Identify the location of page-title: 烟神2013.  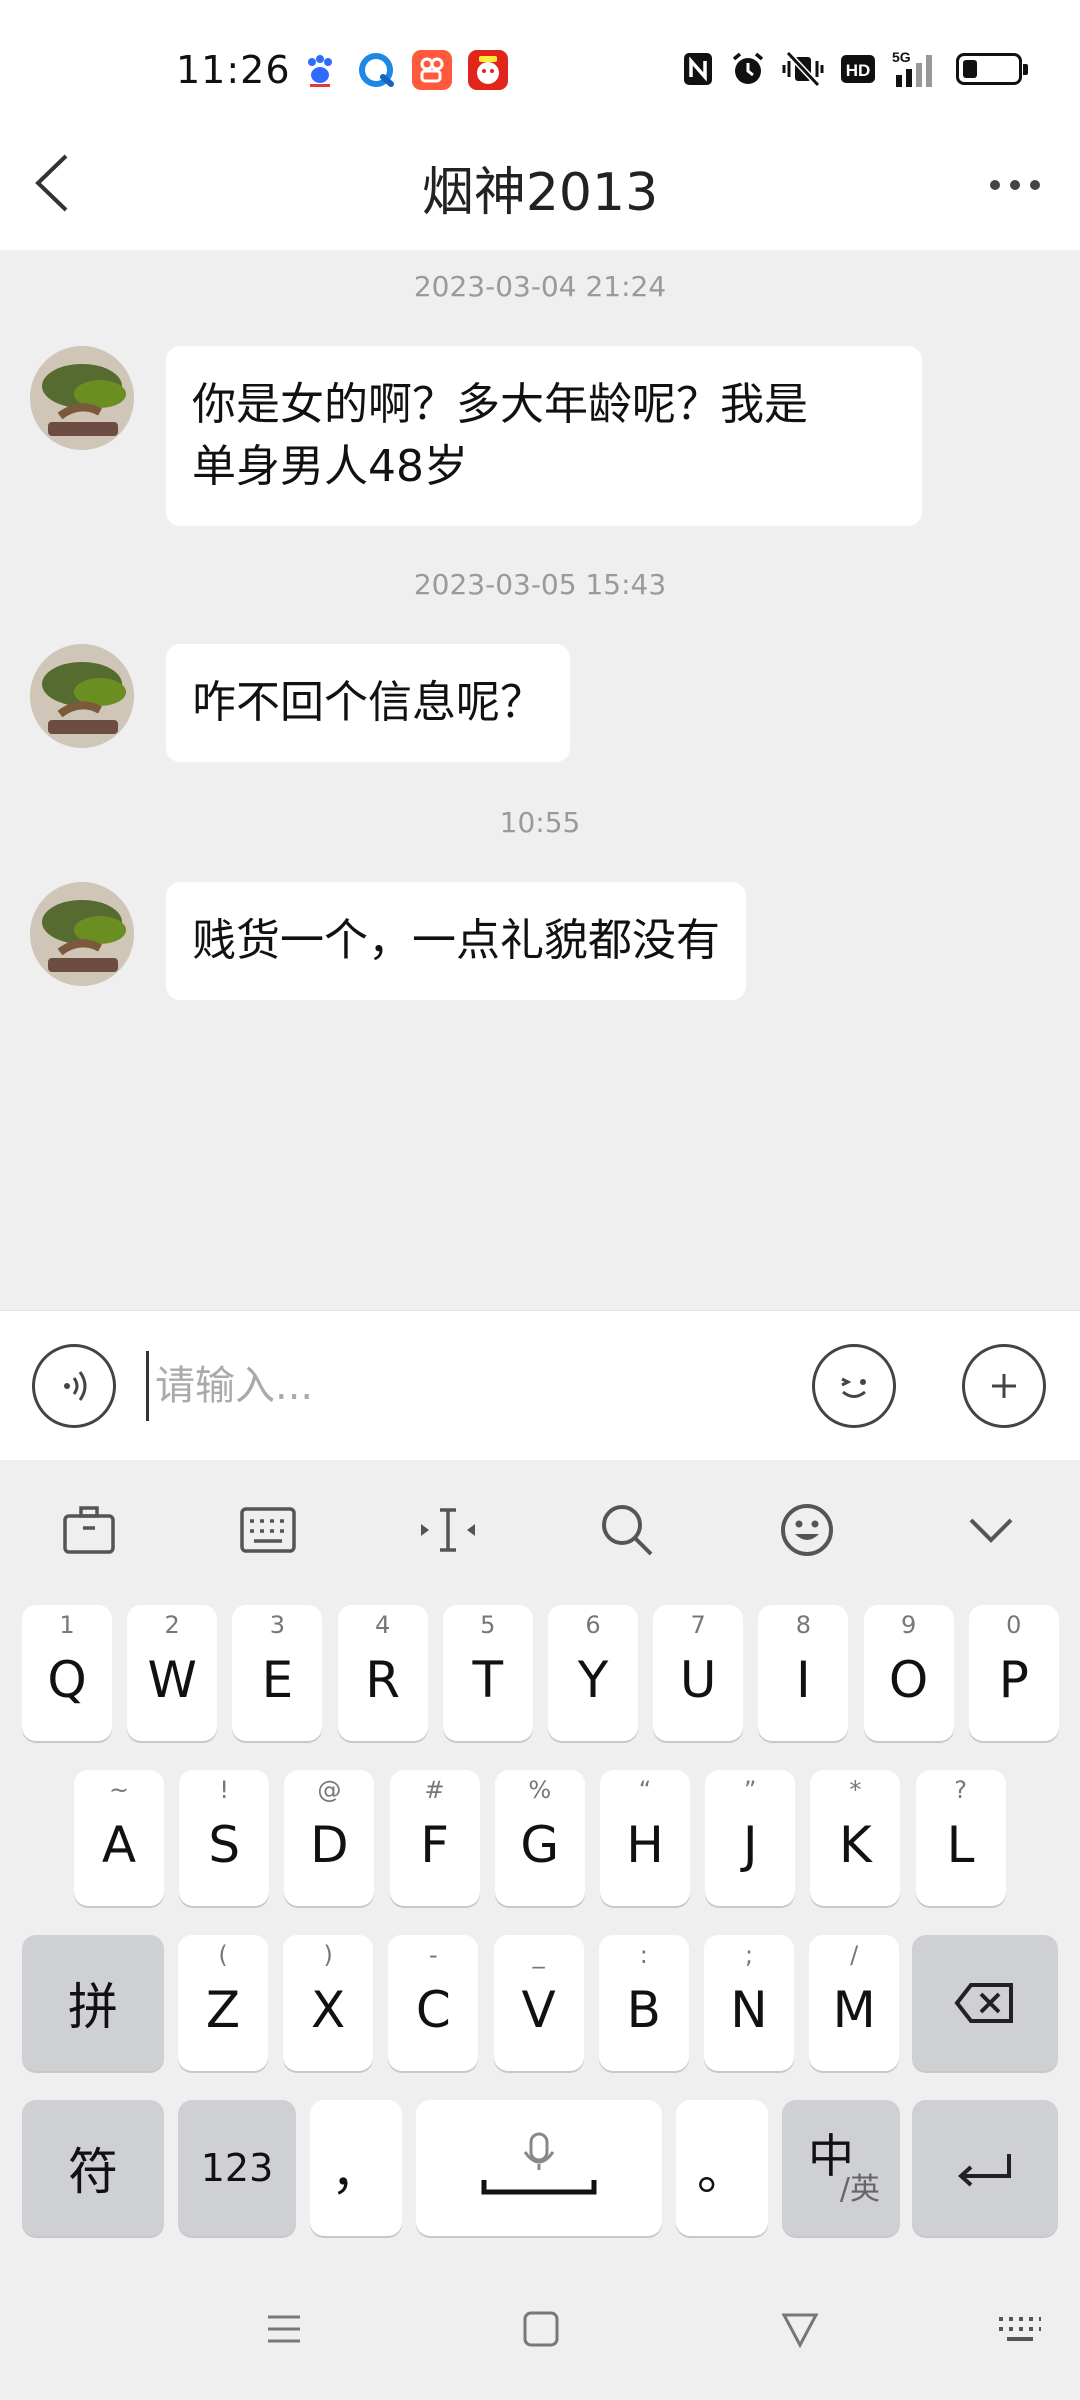
(540, 193).